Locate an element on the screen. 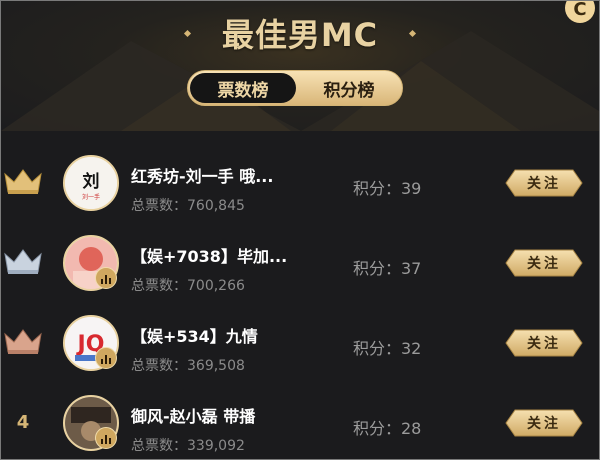 This screenshot has width=600, height=460. ranking-tabs: 票数榜 积分榜 is located at coordinates (295, 88).